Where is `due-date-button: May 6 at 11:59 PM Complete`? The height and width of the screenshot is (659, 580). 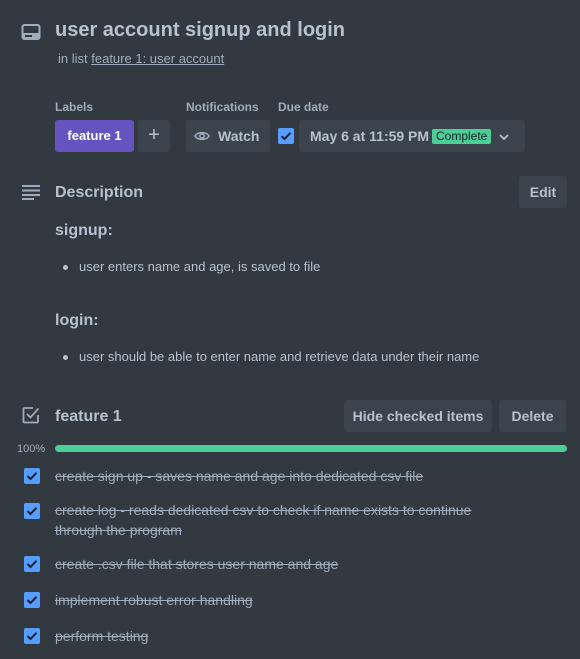 due-date-button: May 6 at 11:59 PM Complete is located at coordinates (412, 136).